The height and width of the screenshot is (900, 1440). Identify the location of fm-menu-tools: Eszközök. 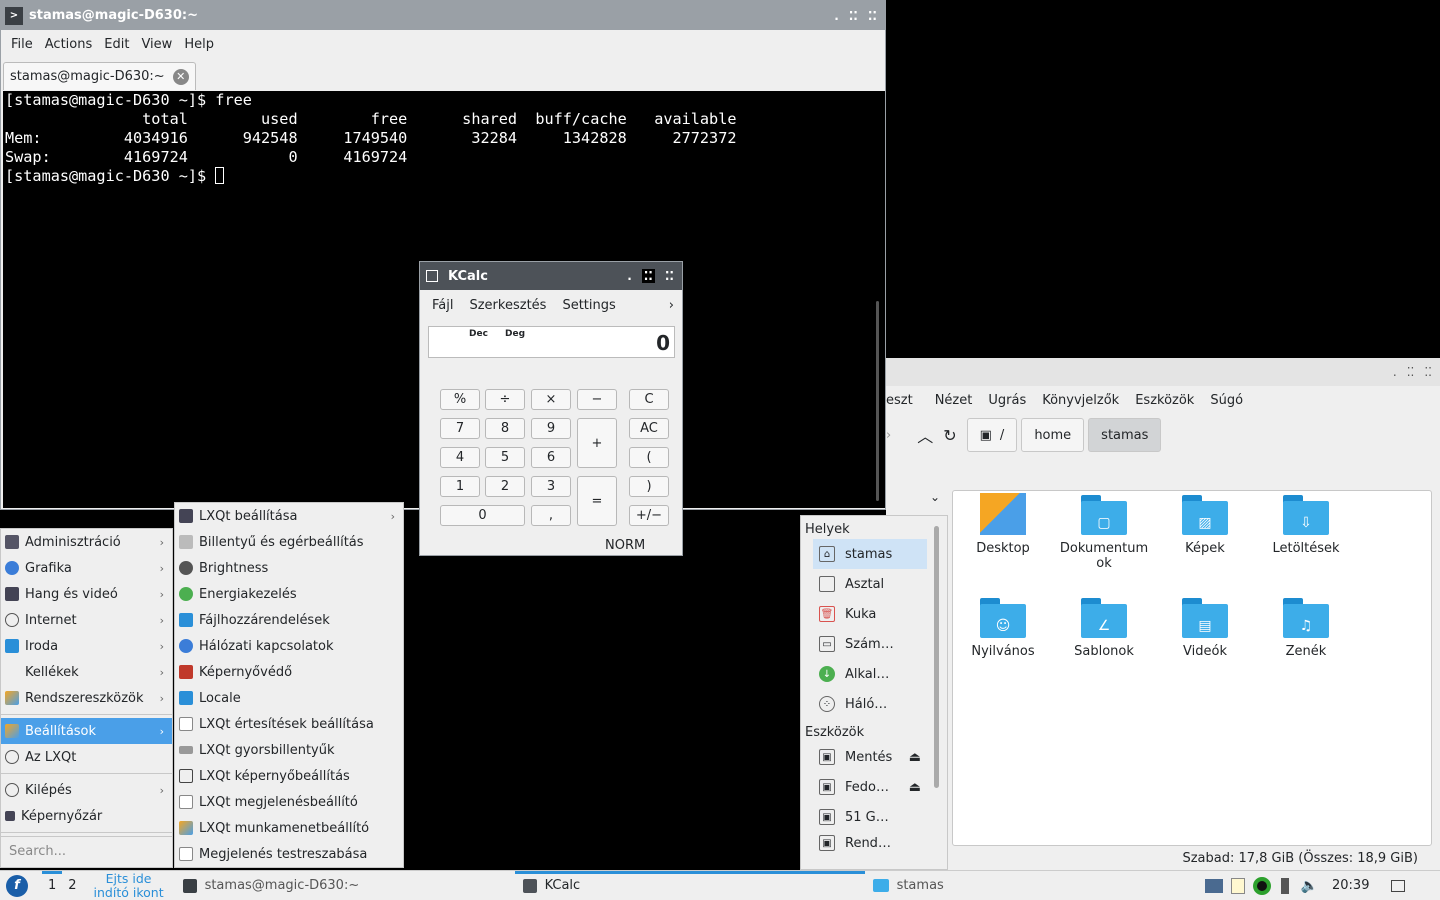
(1162, 400).